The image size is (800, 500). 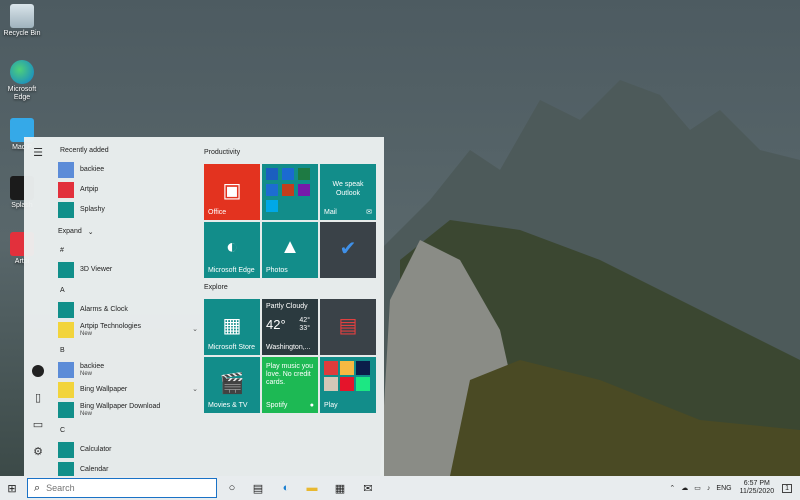 I want to click on file-explorer-icon: ▬, so click(x=312, y=488).